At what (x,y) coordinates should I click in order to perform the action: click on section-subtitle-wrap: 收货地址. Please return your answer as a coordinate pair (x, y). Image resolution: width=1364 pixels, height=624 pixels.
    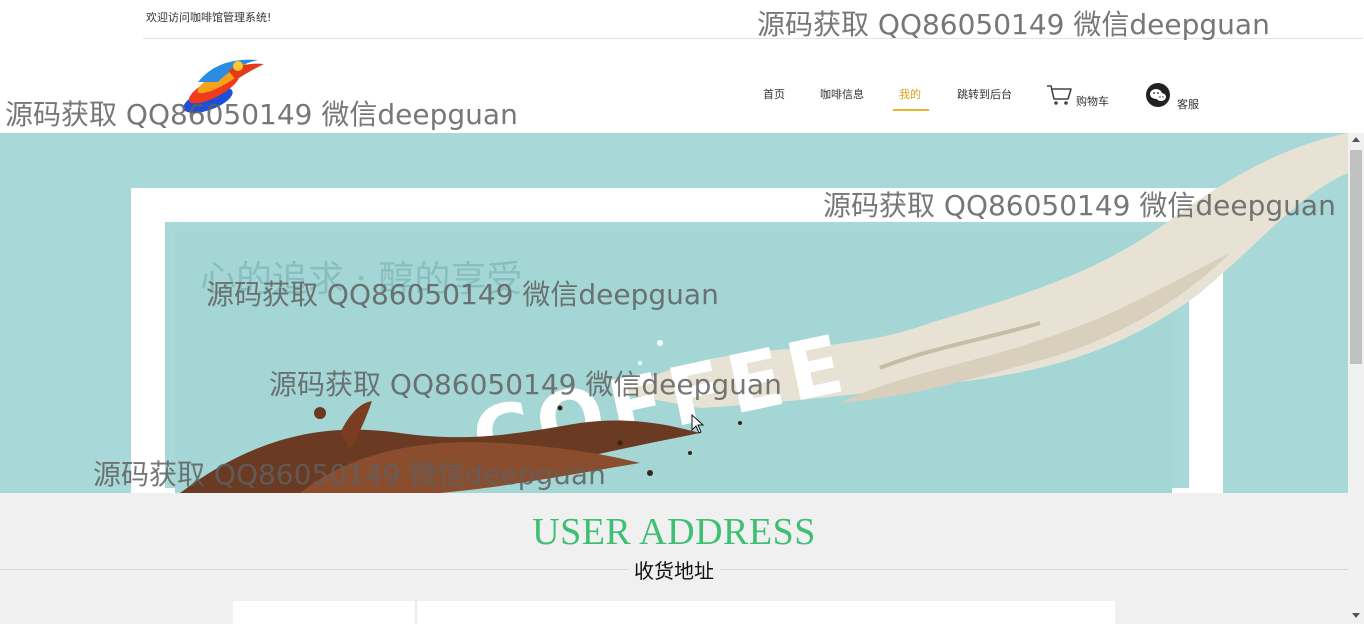
    Looking at the image, I should click on (674, 569).